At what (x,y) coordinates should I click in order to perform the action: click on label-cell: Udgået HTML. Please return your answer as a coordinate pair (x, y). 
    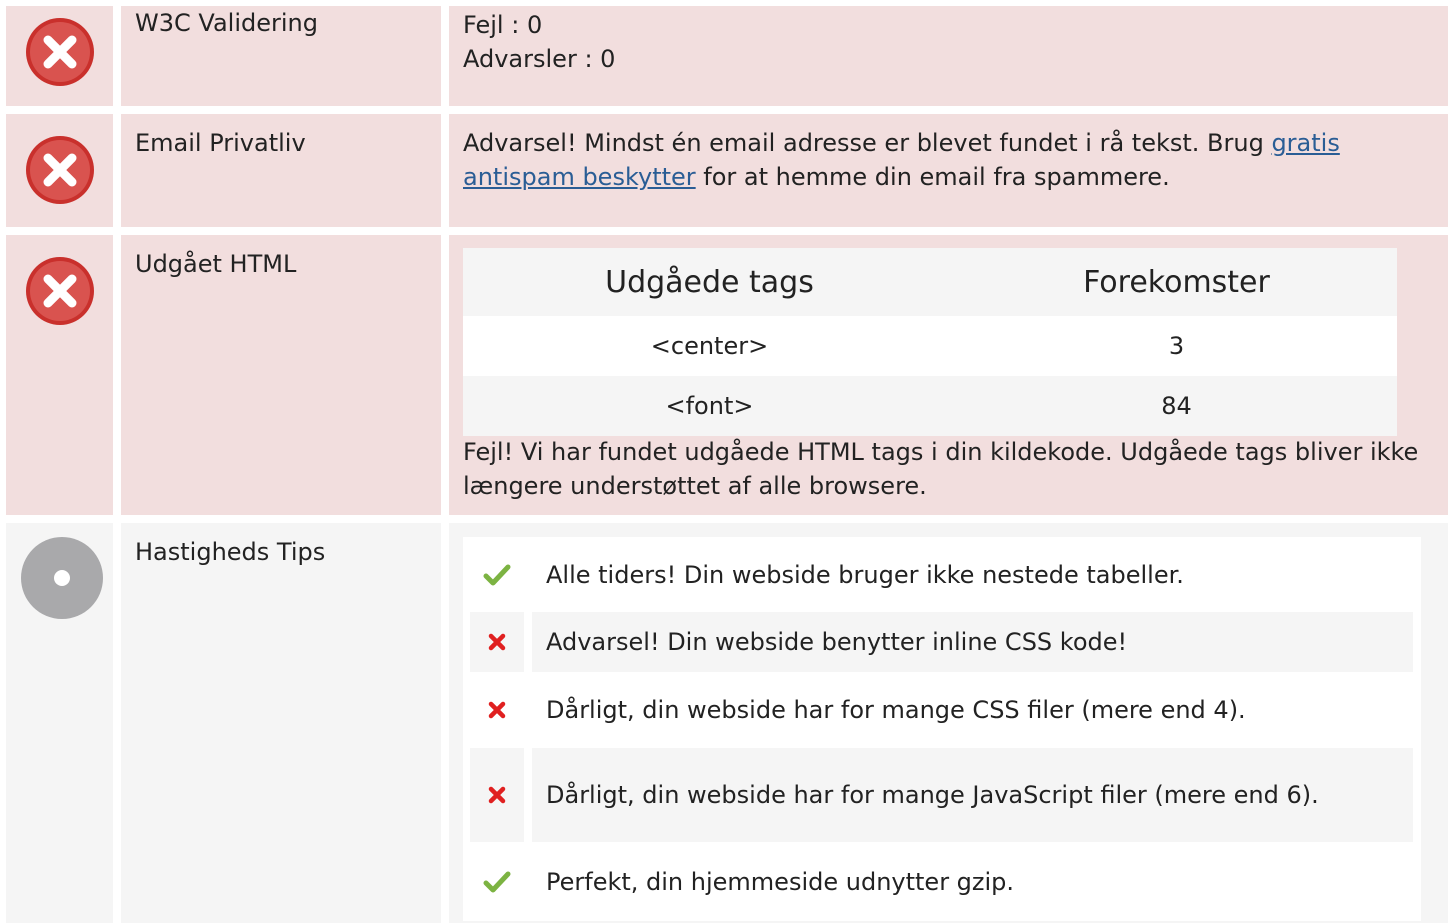
    Looking at the image, I should click on (281, 375).